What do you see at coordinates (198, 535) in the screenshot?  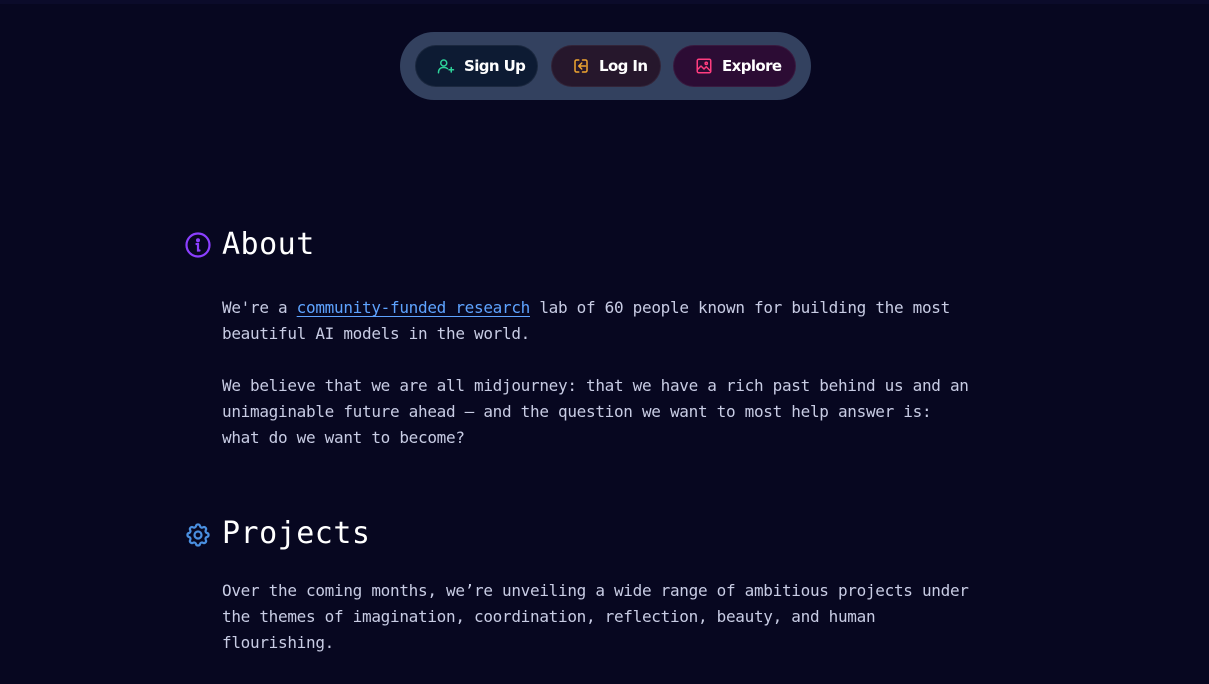 I see `gear-icon` at bounding box center [198, 535].